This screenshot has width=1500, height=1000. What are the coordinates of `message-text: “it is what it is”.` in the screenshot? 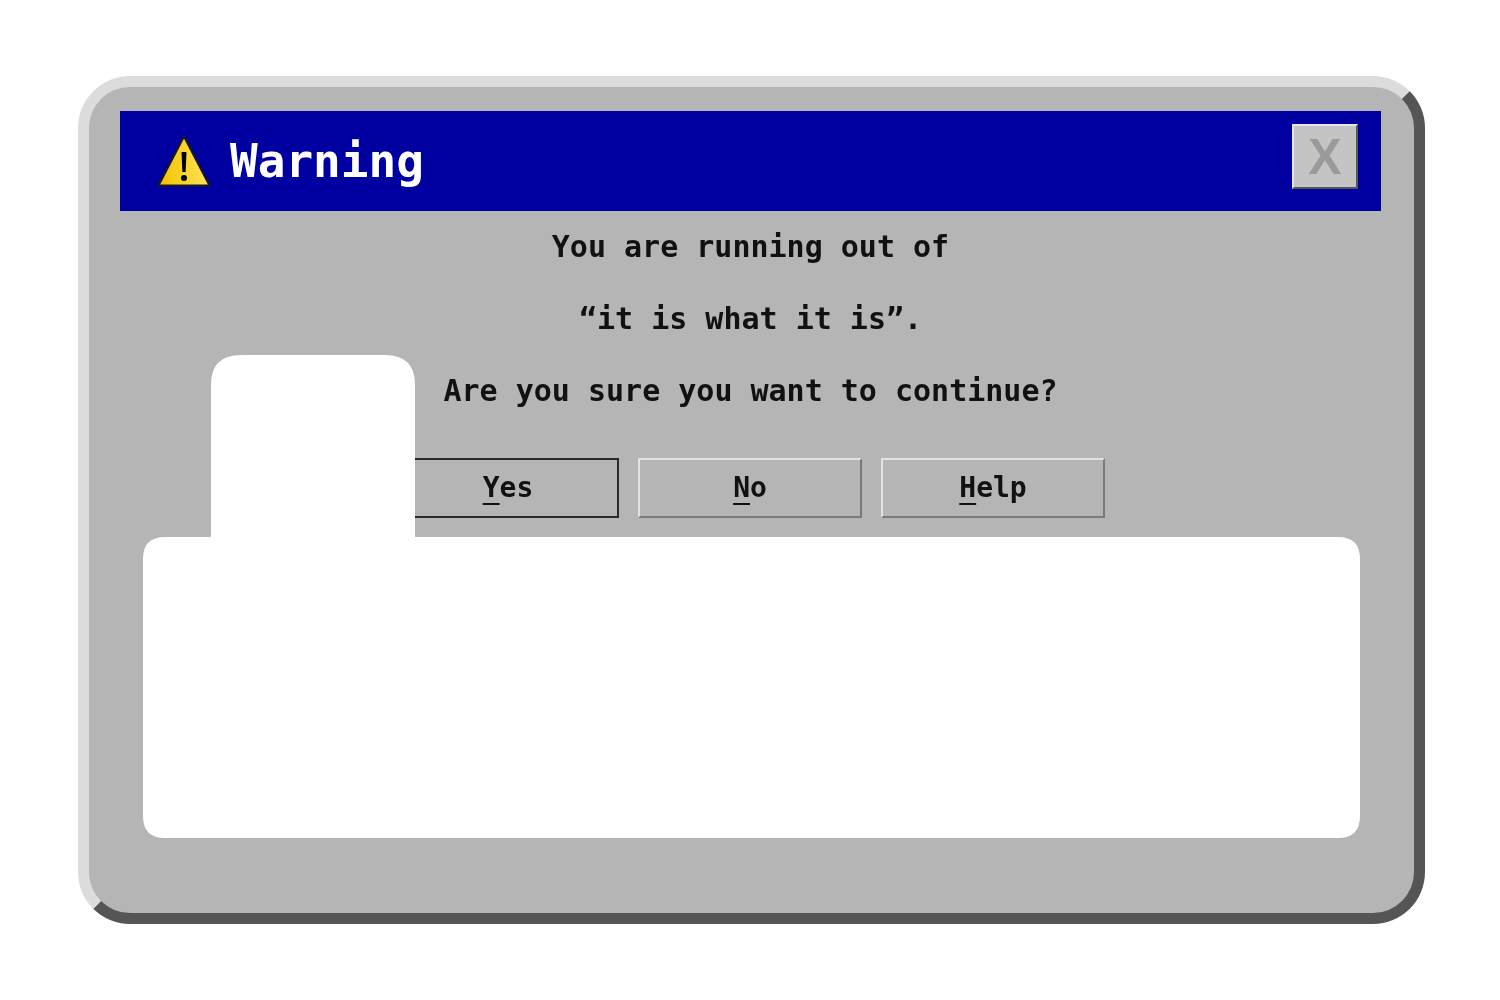 It's located at (750, 319).